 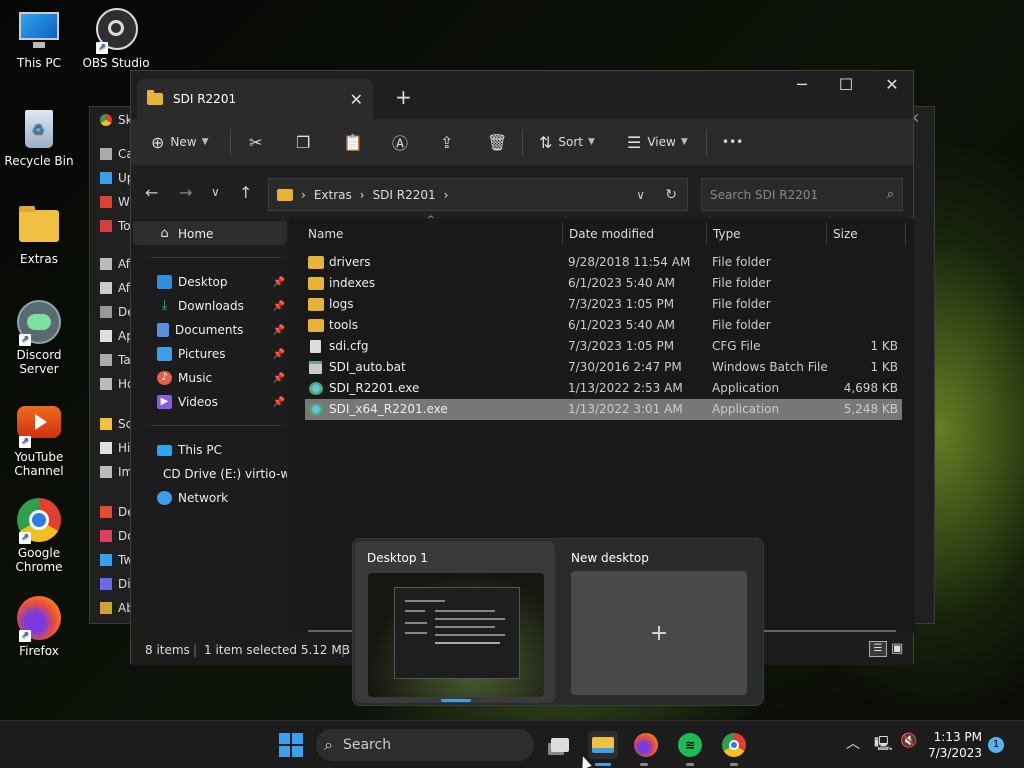 I want to click on sidebar-item-home: ⌂ Home, so click(x=222, y=234).